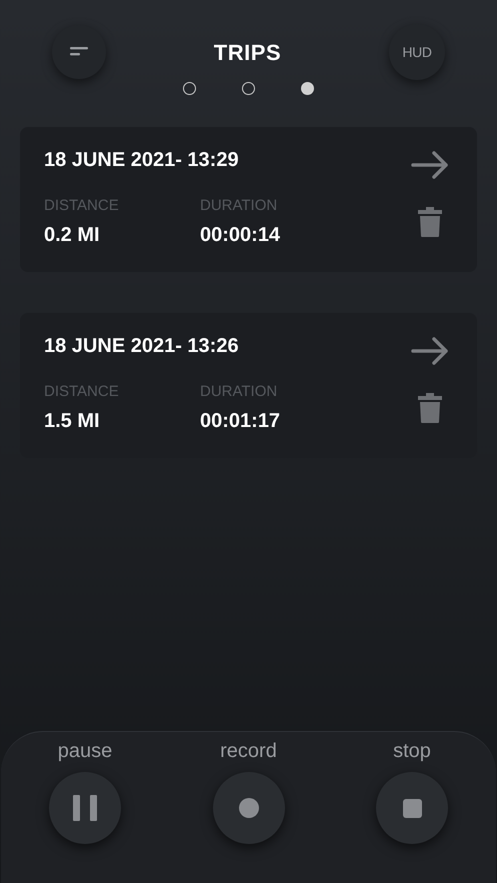 The height and width of the screenshot is (883, 497). What do you see at coordinates (248, 808) in the screenshot?
I see `record-icon` at bounding box center [248, 808].